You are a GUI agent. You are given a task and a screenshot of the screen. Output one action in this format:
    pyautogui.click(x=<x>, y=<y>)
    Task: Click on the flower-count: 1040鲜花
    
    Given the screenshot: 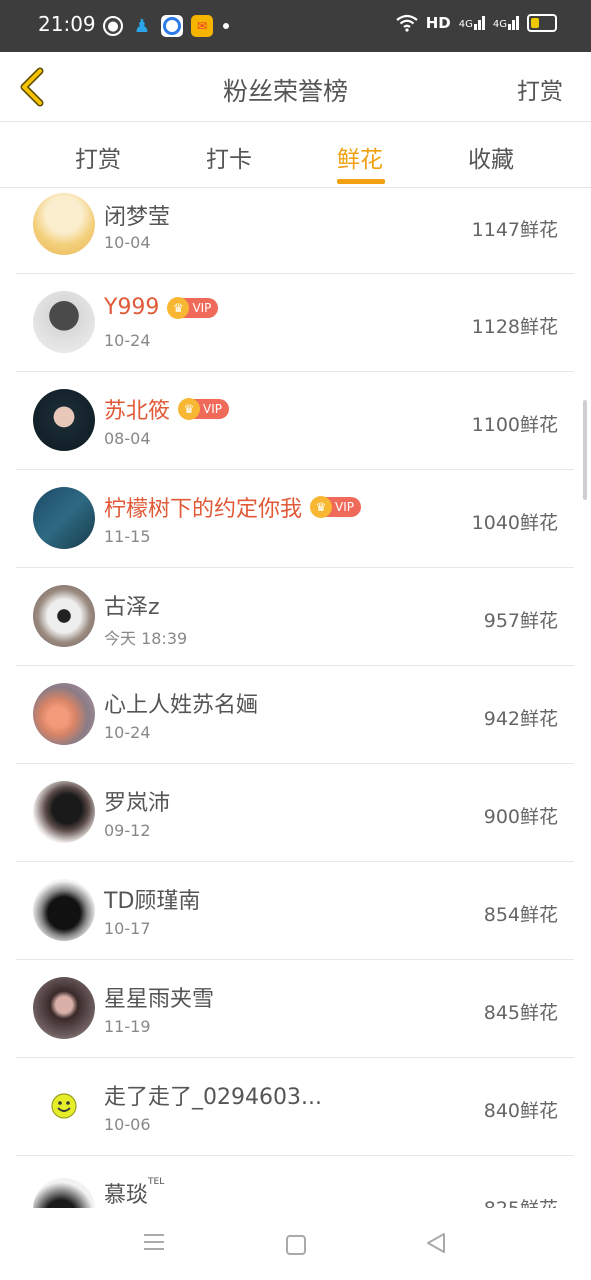 What is the action you would take?
    pyautogui.click(x=514, y=523)
    